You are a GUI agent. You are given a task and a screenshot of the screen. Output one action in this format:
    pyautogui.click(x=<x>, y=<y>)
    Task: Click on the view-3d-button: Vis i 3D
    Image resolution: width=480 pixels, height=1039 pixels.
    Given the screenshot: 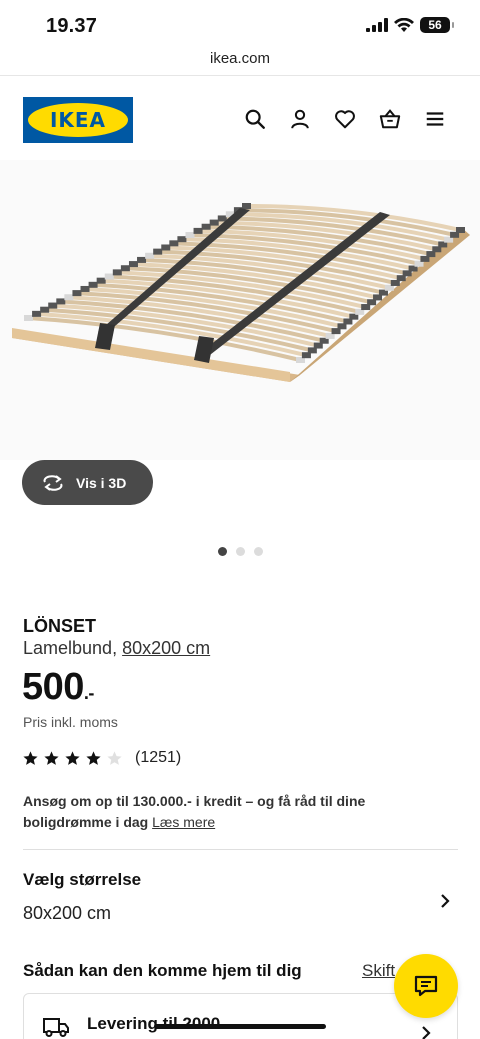 What is the action you would take?
    pyautogui.click(x=87, y=482)
    